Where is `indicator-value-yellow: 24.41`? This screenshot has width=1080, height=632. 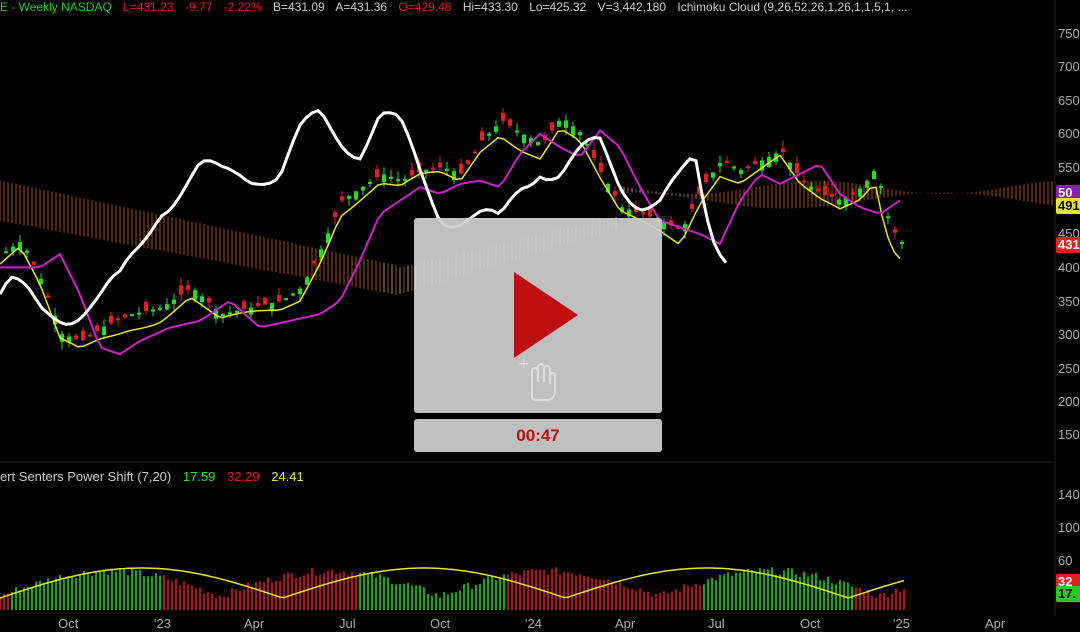 indicator-value-yellow: 24.41 is located at coordinates (287, 476).